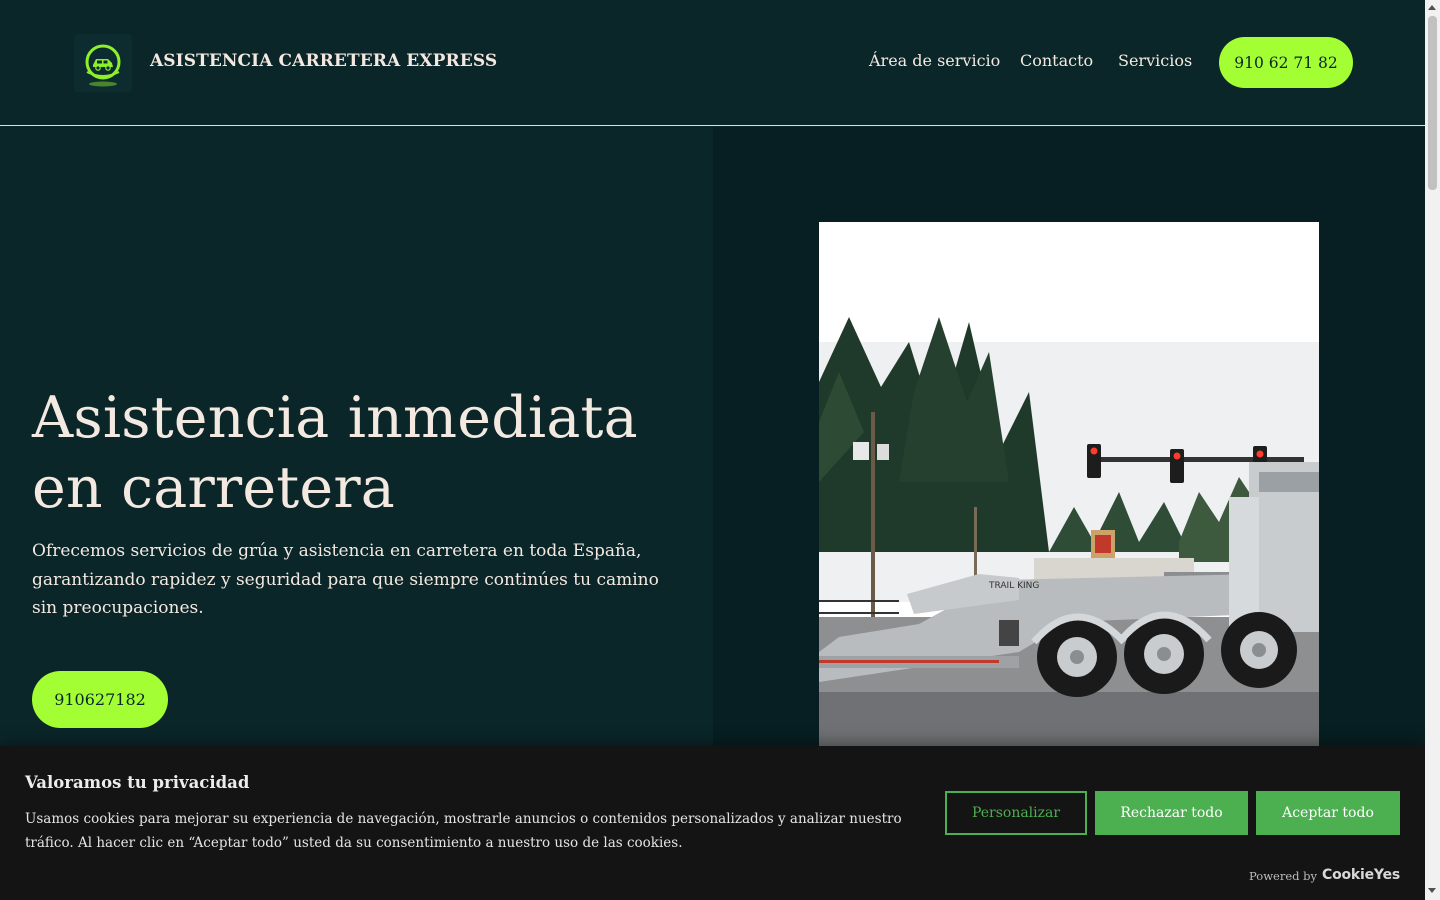 The height and width of the screenshot is (900, 1440). What do you see at coordinates (1155, 60) in the screenshot?
I see `nav-link-servicios: Servicios` at bounding box center [1155, 60].